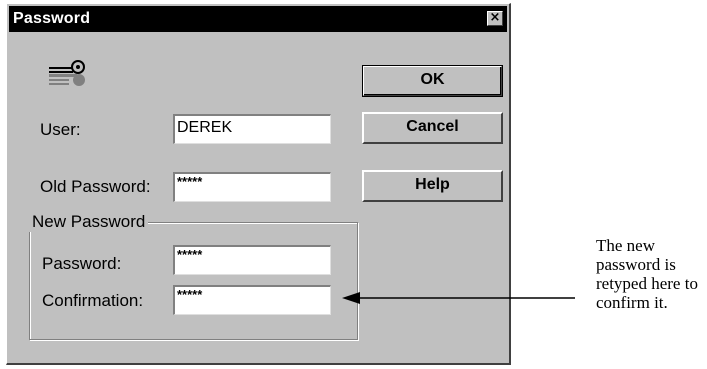 This screenshot has width=707, height=369. I want to click on new-password-field: *****, so click(252, 260).